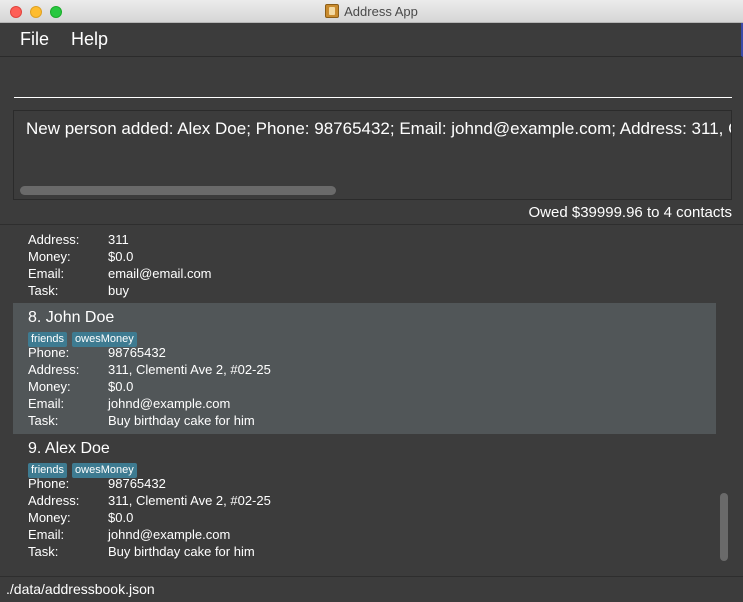  I want to click on person-name: 9. Alex Doe, so click(69, 448).